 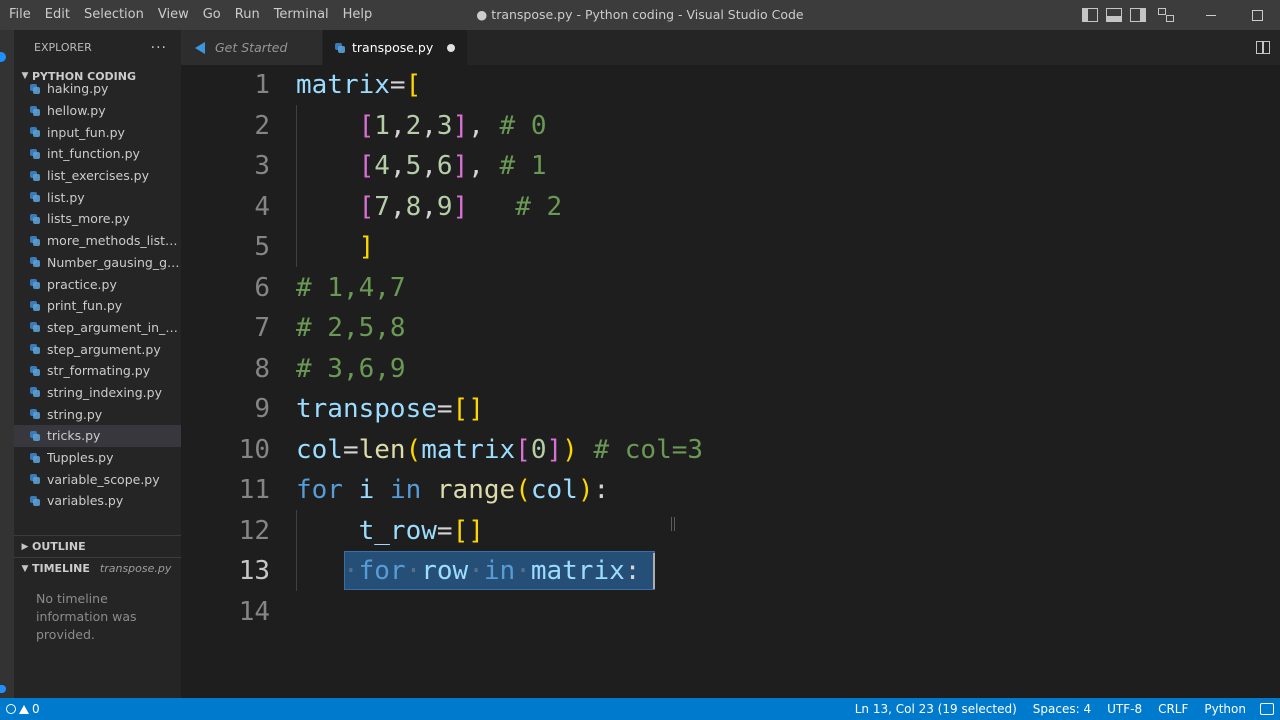 I want to click on timeline-section: ▼ TIMELINE transpose.py, so click(x=97, y=568).